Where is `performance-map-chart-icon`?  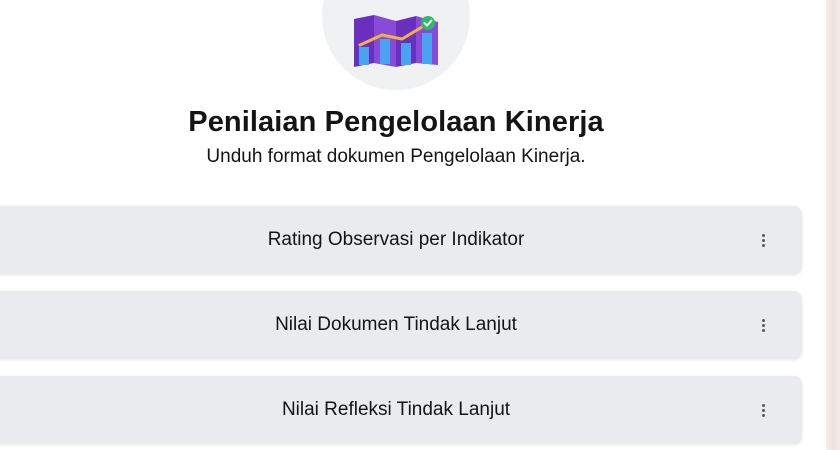
performance-map-chart-icon is located at coordinates (396, 41).